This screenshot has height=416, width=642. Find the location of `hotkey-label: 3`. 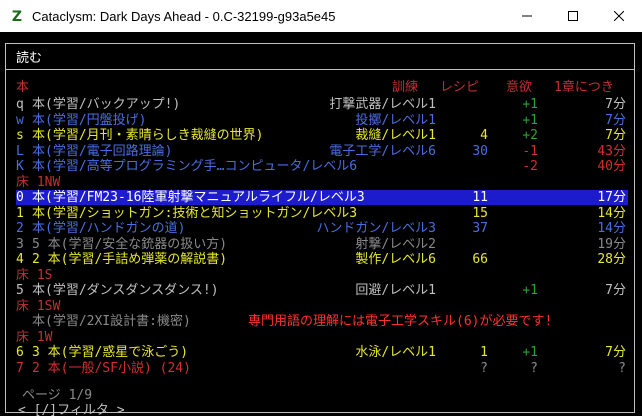

hotkey-label: 3 is located at coordinates (20, 244).